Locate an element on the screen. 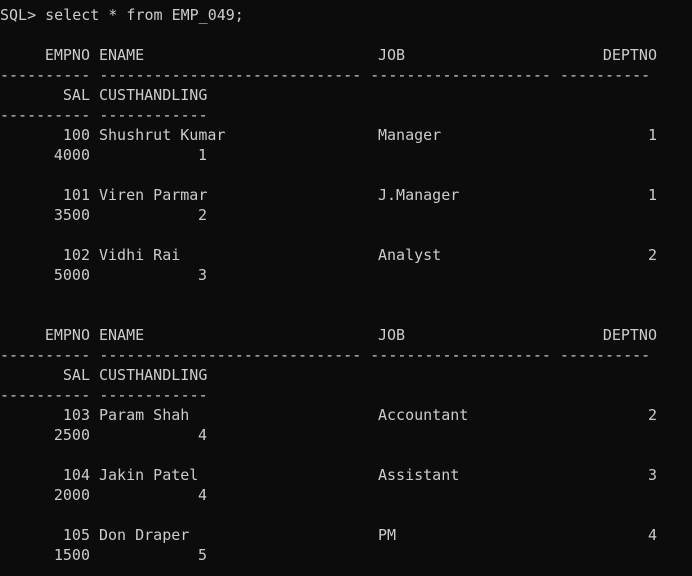  cell-empno: 104 is located at coordinates (76, 475).